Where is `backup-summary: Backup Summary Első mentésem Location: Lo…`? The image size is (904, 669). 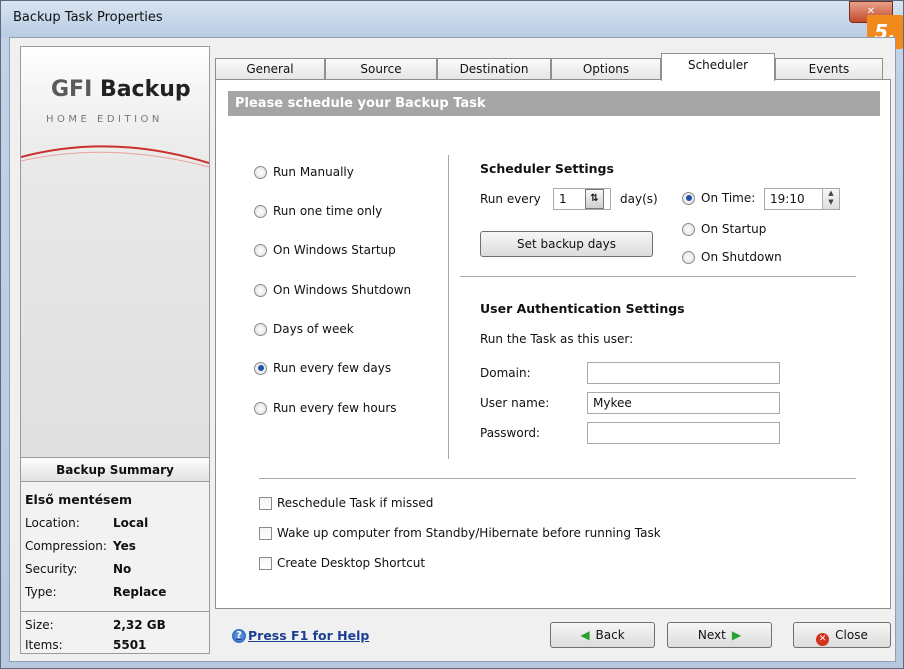 backup-summary: Backup Summary Első mentésem Location: Lo… is located at coordinates (115, 555).